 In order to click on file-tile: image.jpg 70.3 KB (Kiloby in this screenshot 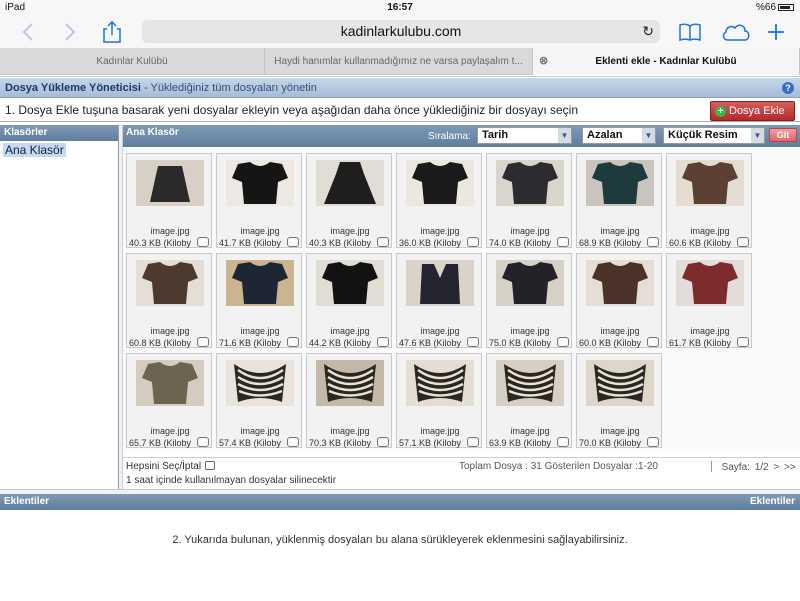, I will do `click(349, 400)`.